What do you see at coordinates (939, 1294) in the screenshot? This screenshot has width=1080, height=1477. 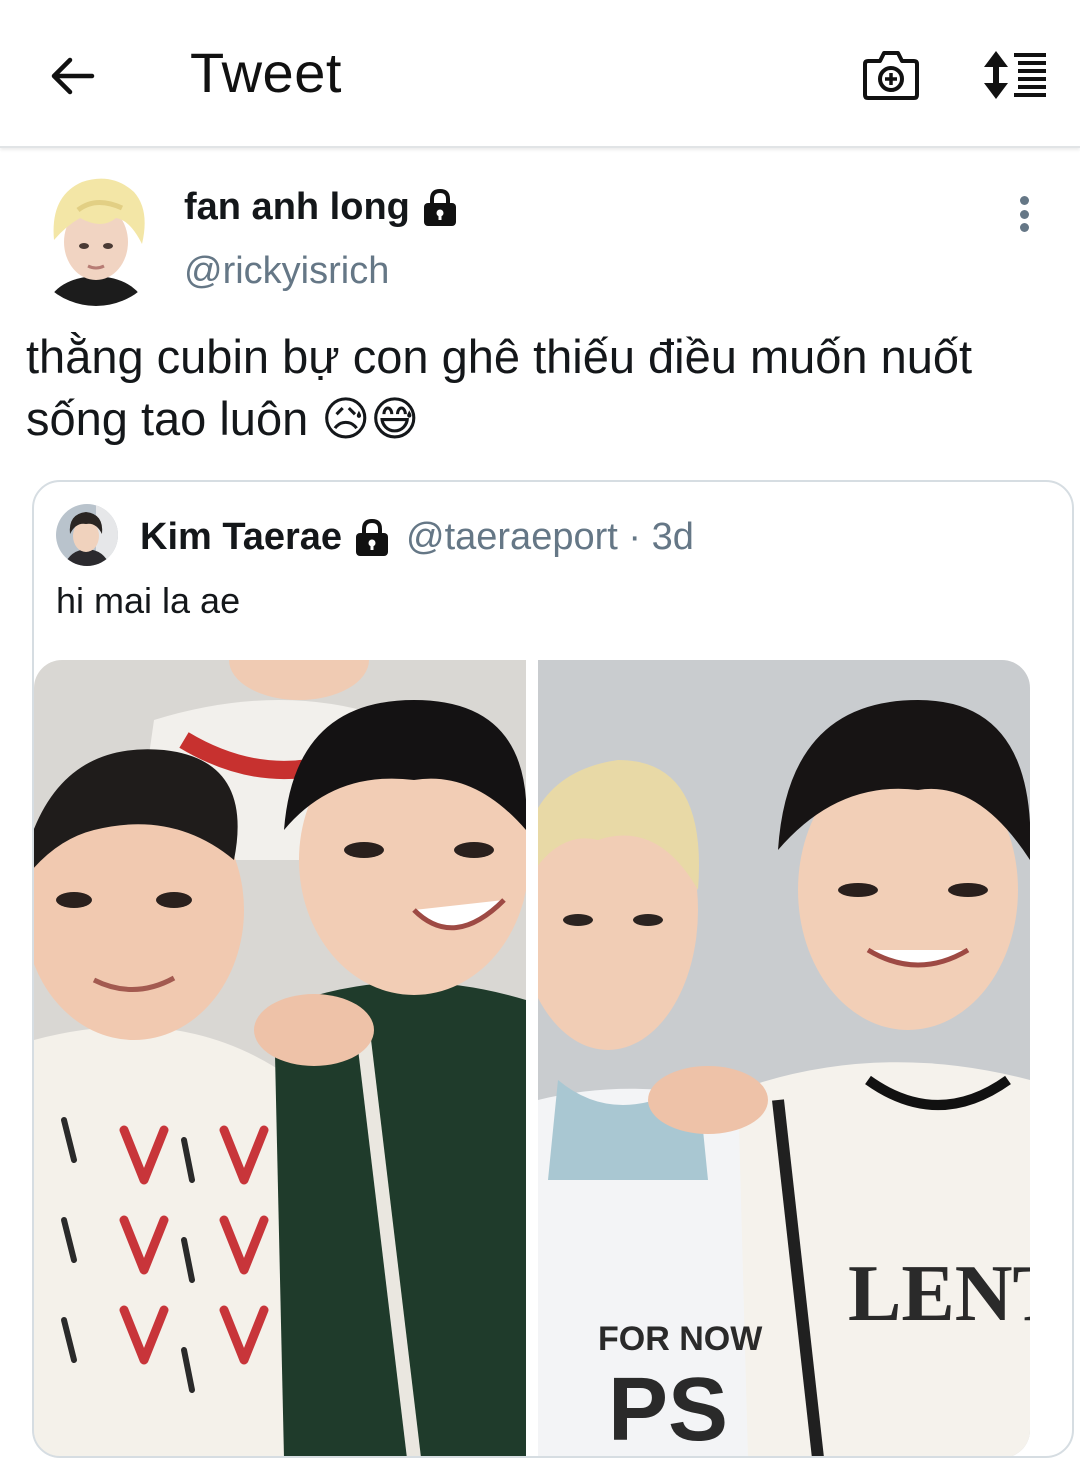 I see `shirt-text-3: LENTI` at bounding box center [939, 1294].